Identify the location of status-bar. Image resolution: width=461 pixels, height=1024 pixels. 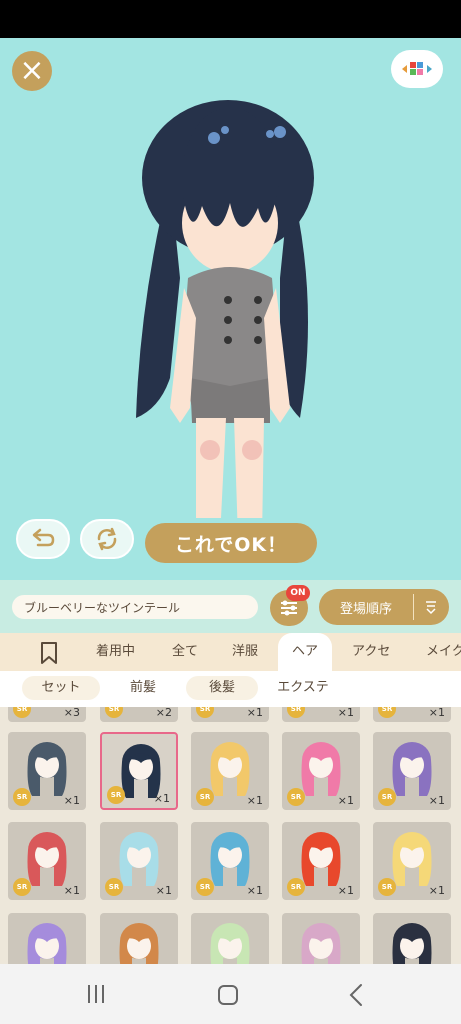
(230, 19).